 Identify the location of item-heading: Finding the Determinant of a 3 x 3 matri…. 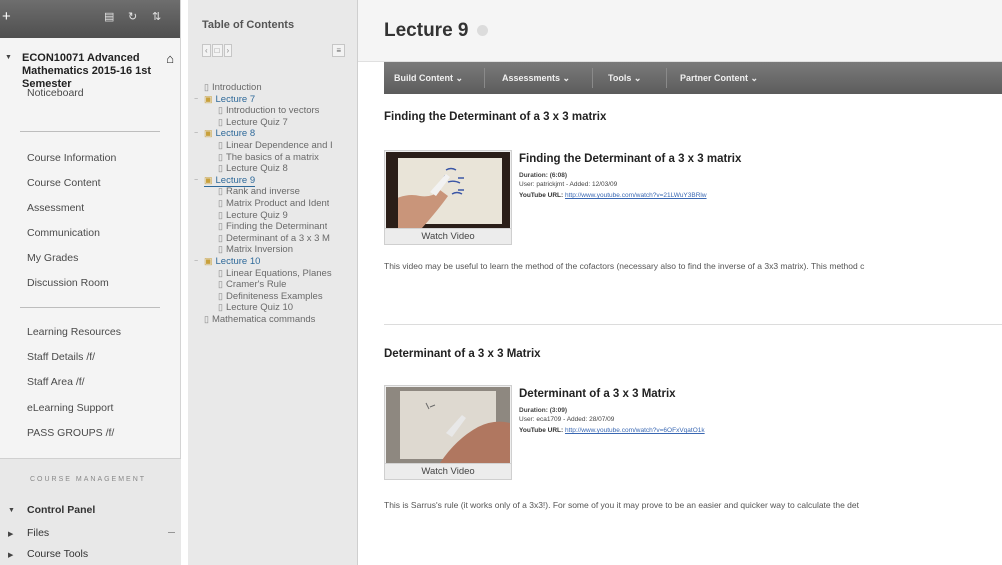
(495, 117).